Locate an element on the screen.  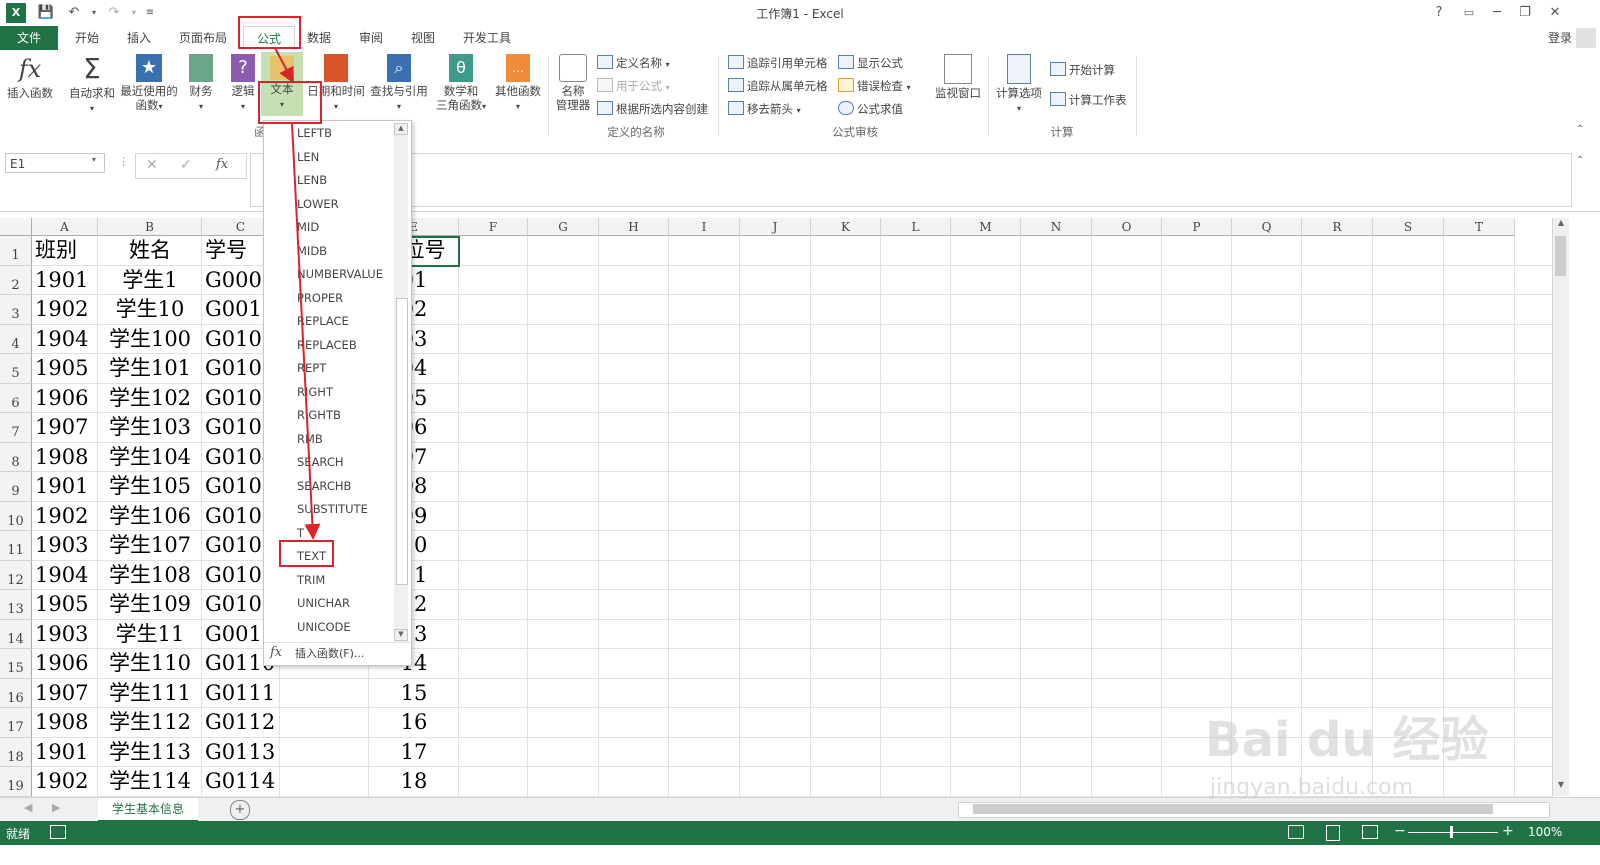
annotation-arrows is located at coordinates (297, 293).